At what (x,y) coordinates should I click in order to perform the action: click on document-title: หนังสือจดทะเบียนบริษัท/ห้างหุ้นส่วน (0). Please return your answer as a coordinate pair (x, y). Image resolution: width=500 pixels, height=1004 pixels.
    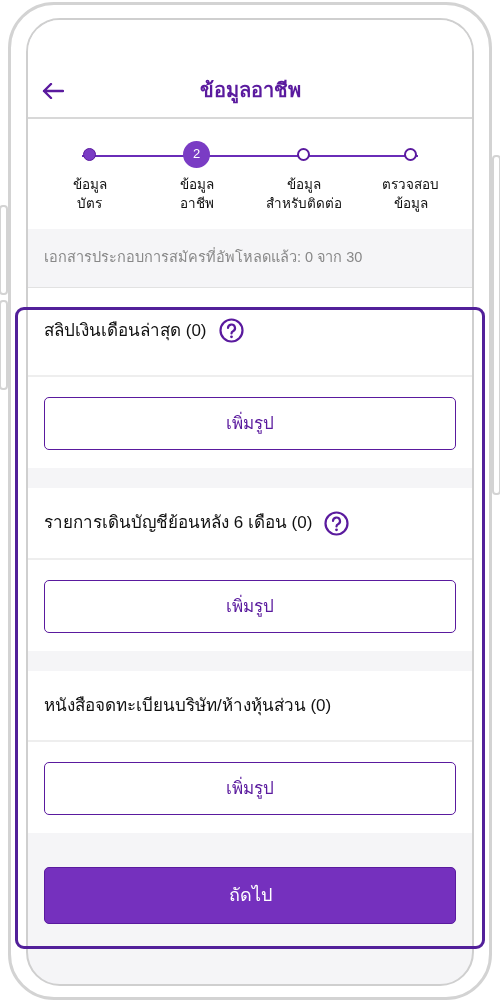
    Looking at the image, I should click on (188, 706).